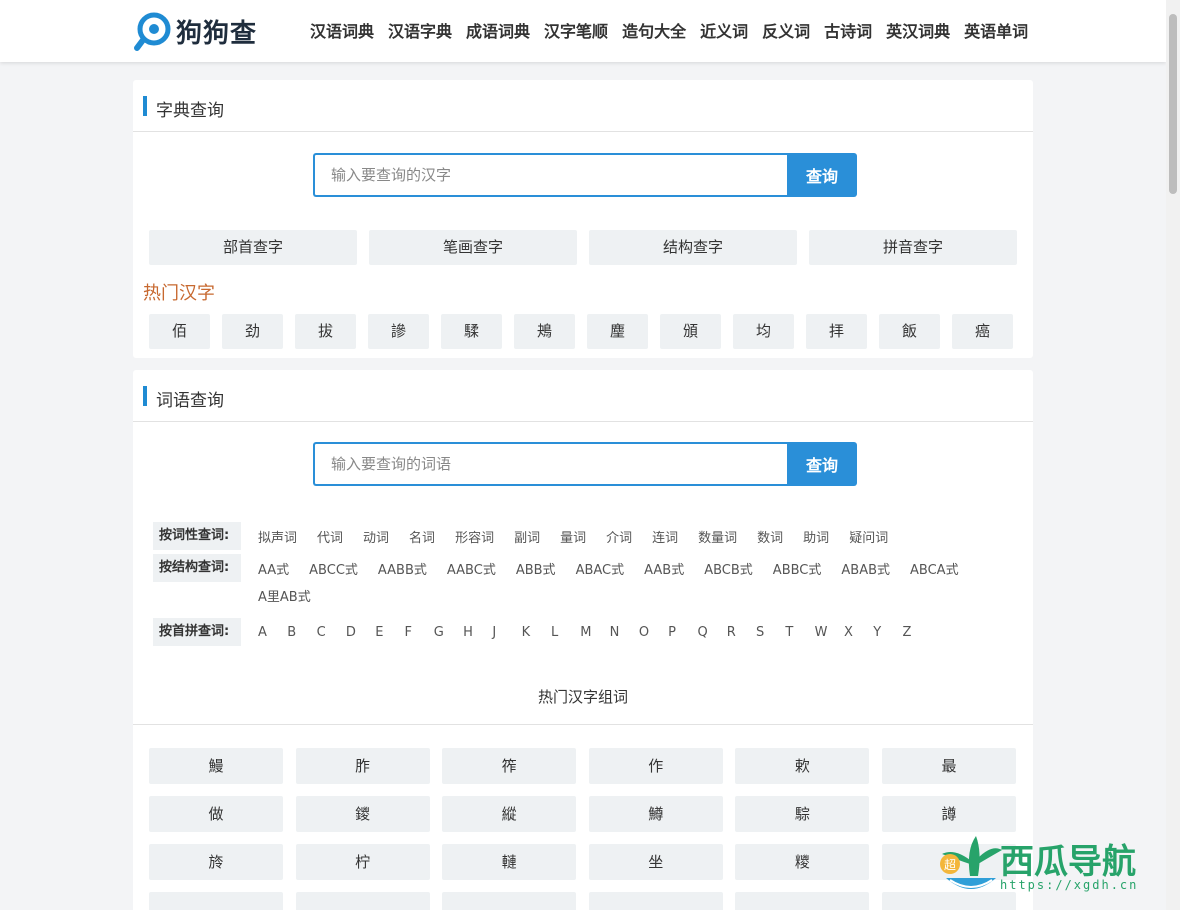  What do you see at coordinates (253, 247) in the screenshot?
I see `method-radical: 部首查字` at bounding box center [253, 247].